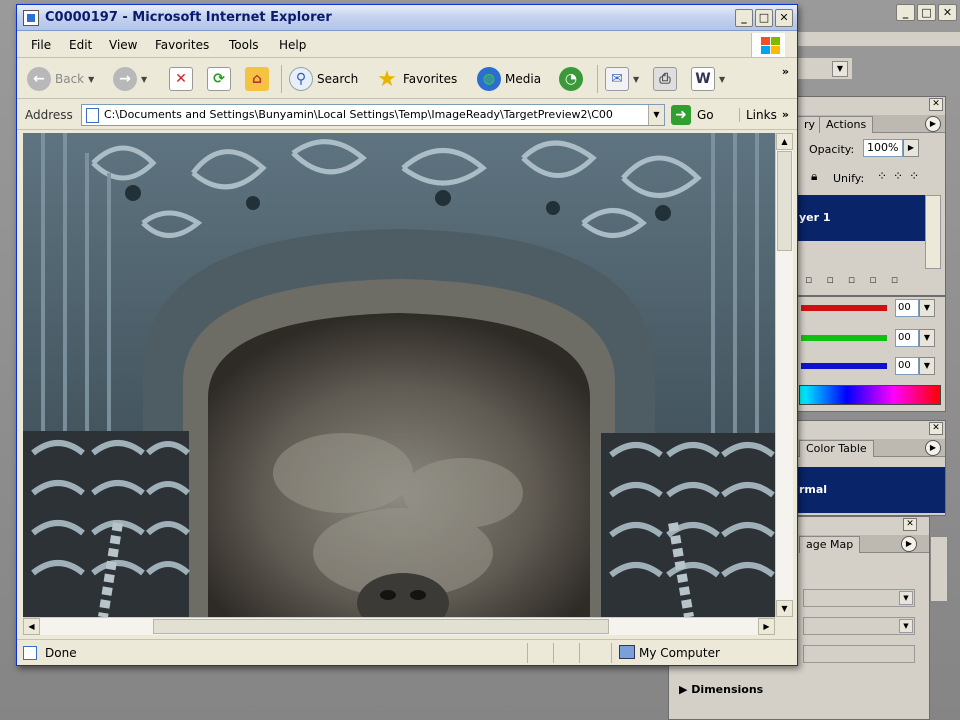  I want to click on search-button: ⚲ Search, so click(323, 79).